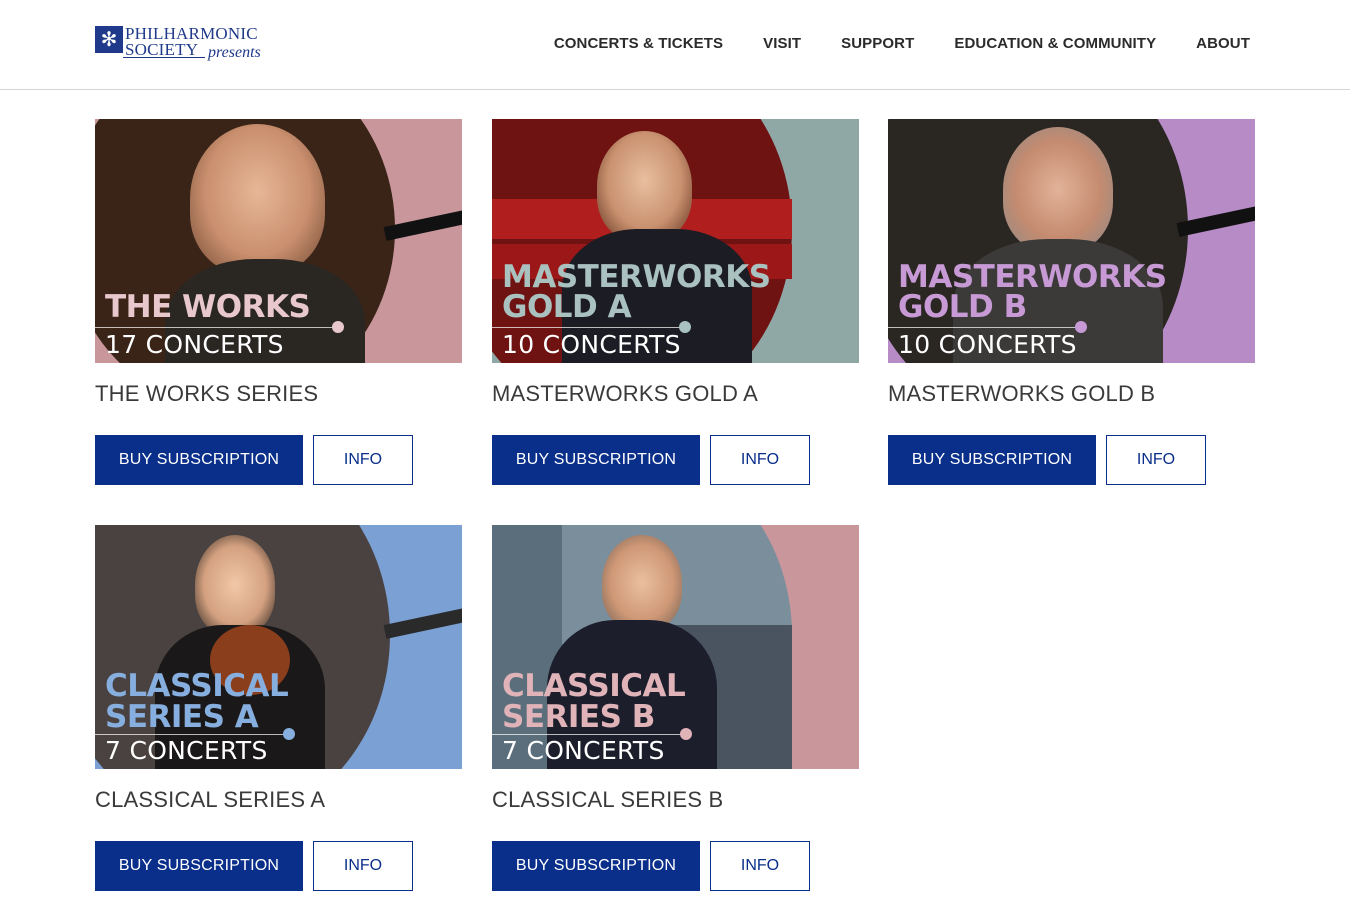 Image resolution: width=1350 pixels, height=900 pixels. What do you see at coordinates (208, 307) in the screenshot?
I see `image-title-line-1: THE WORKS` at bounding box center [208, 307].